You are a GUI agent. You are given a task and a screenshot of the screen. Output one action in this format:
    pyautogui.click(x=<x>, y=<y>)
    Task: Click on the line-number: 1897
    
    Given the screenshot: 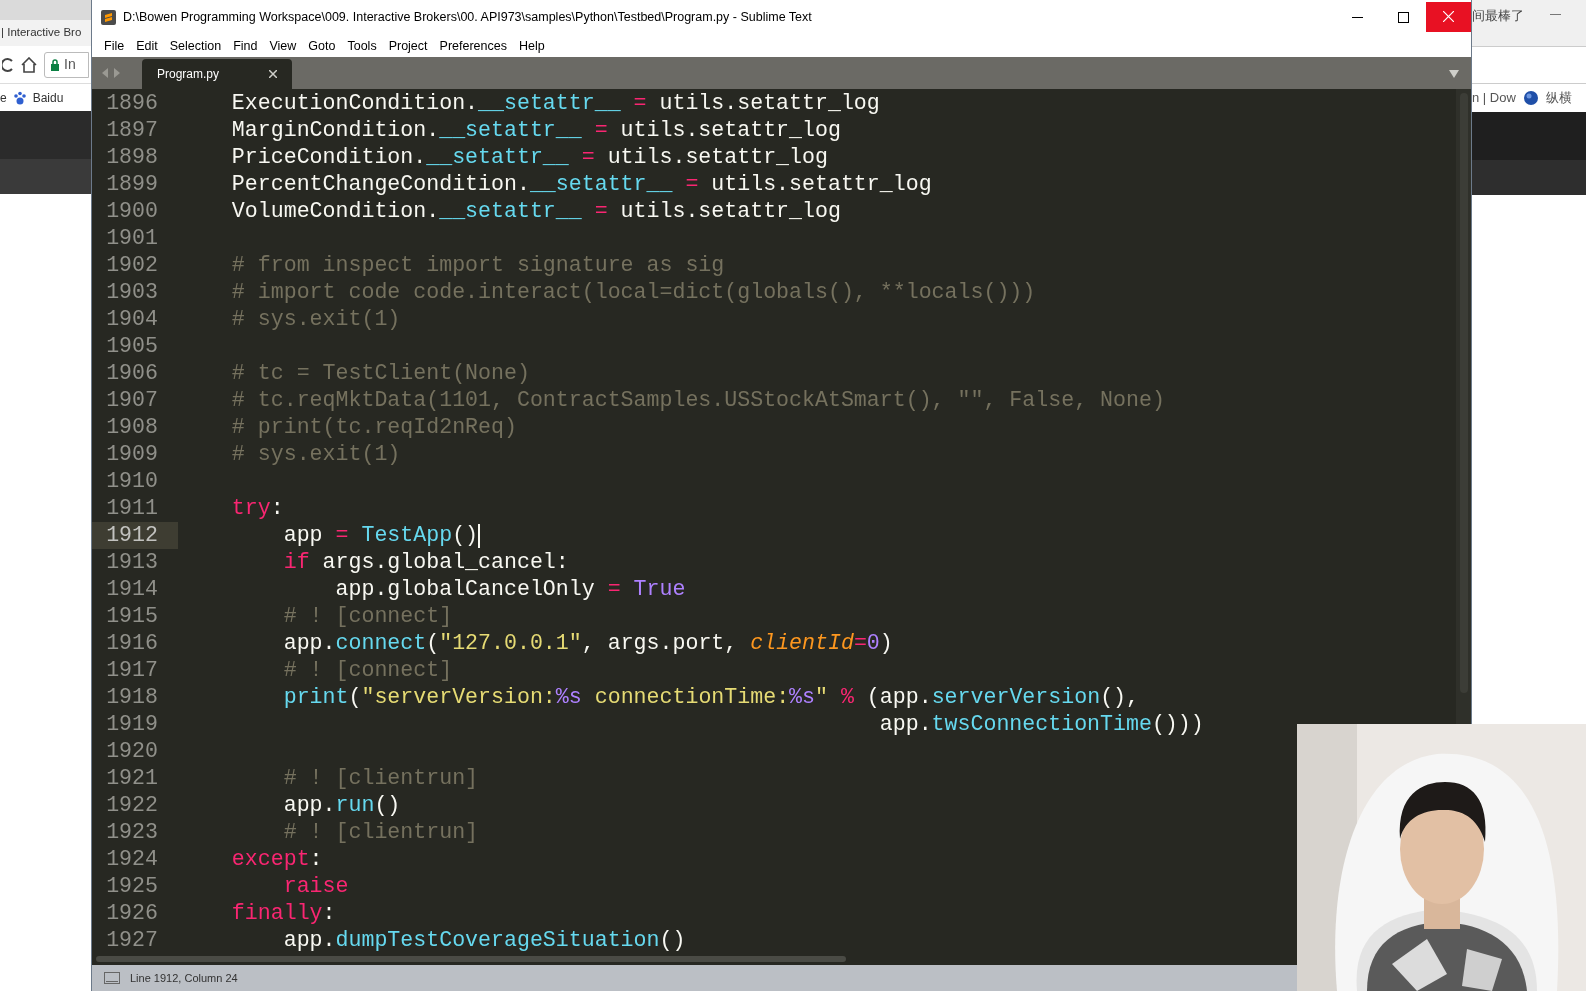 What is the action you would take?
    pyautogui.click(x=132, y=131)
    